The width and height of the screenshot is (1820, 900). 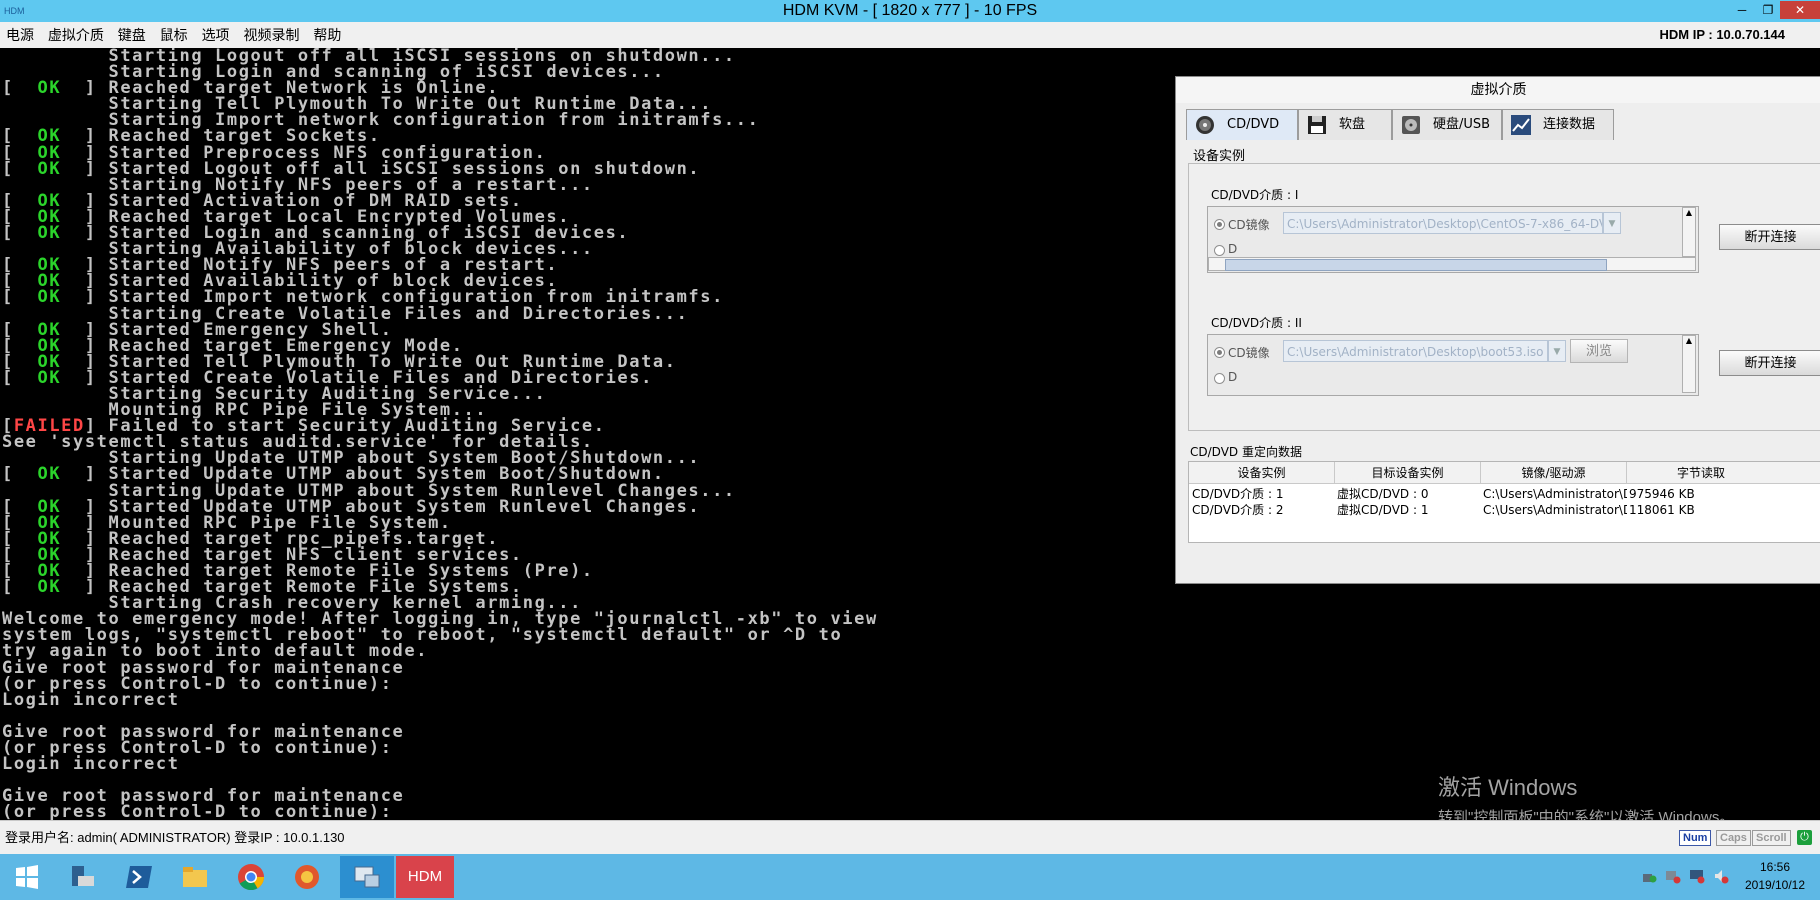 I want to click on table-cell: 虚拟CD/DVD : 0, so click(x=1383, y=494).